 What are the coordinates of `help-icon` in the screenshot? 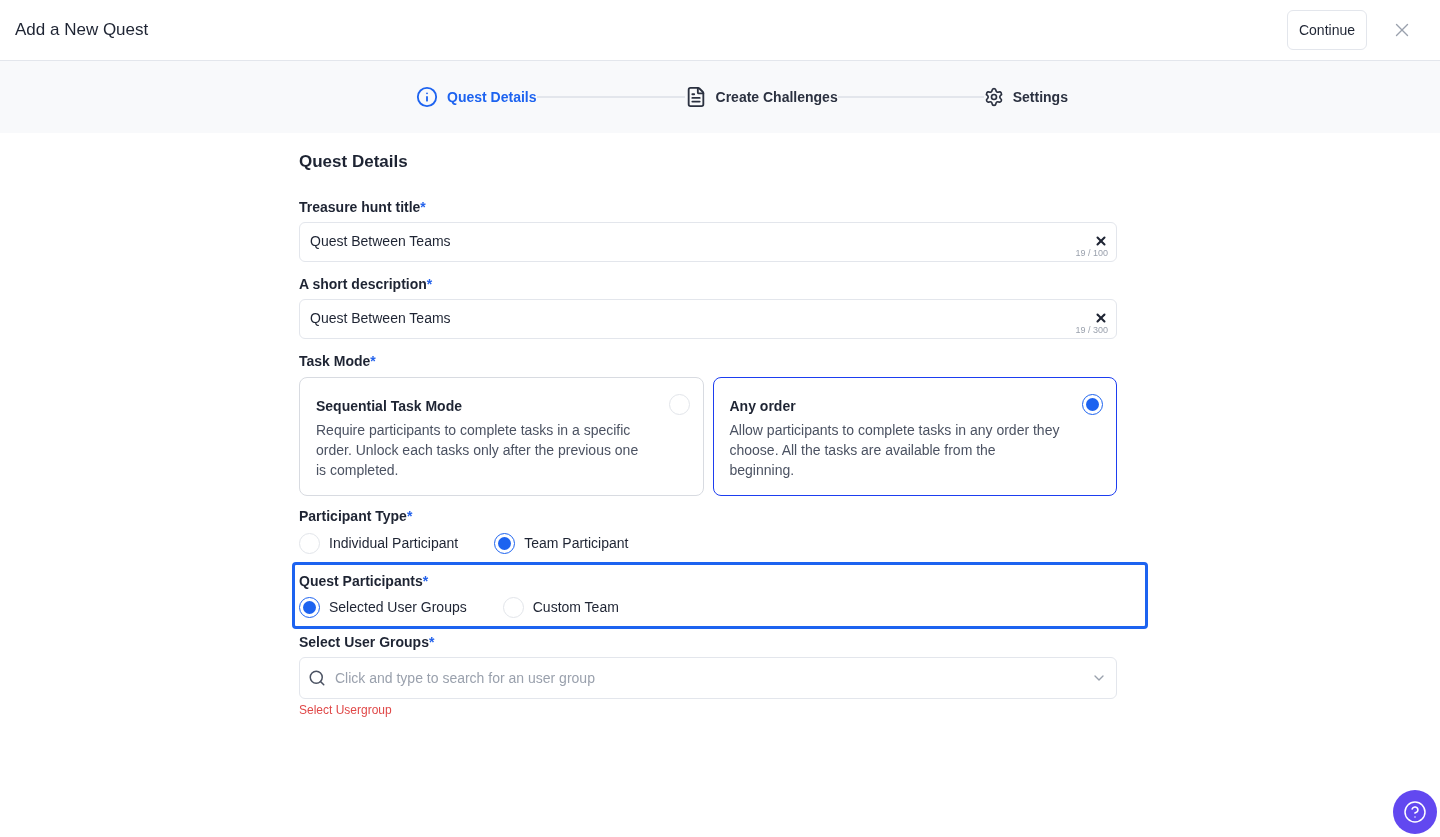 It's located at (1415, 812).